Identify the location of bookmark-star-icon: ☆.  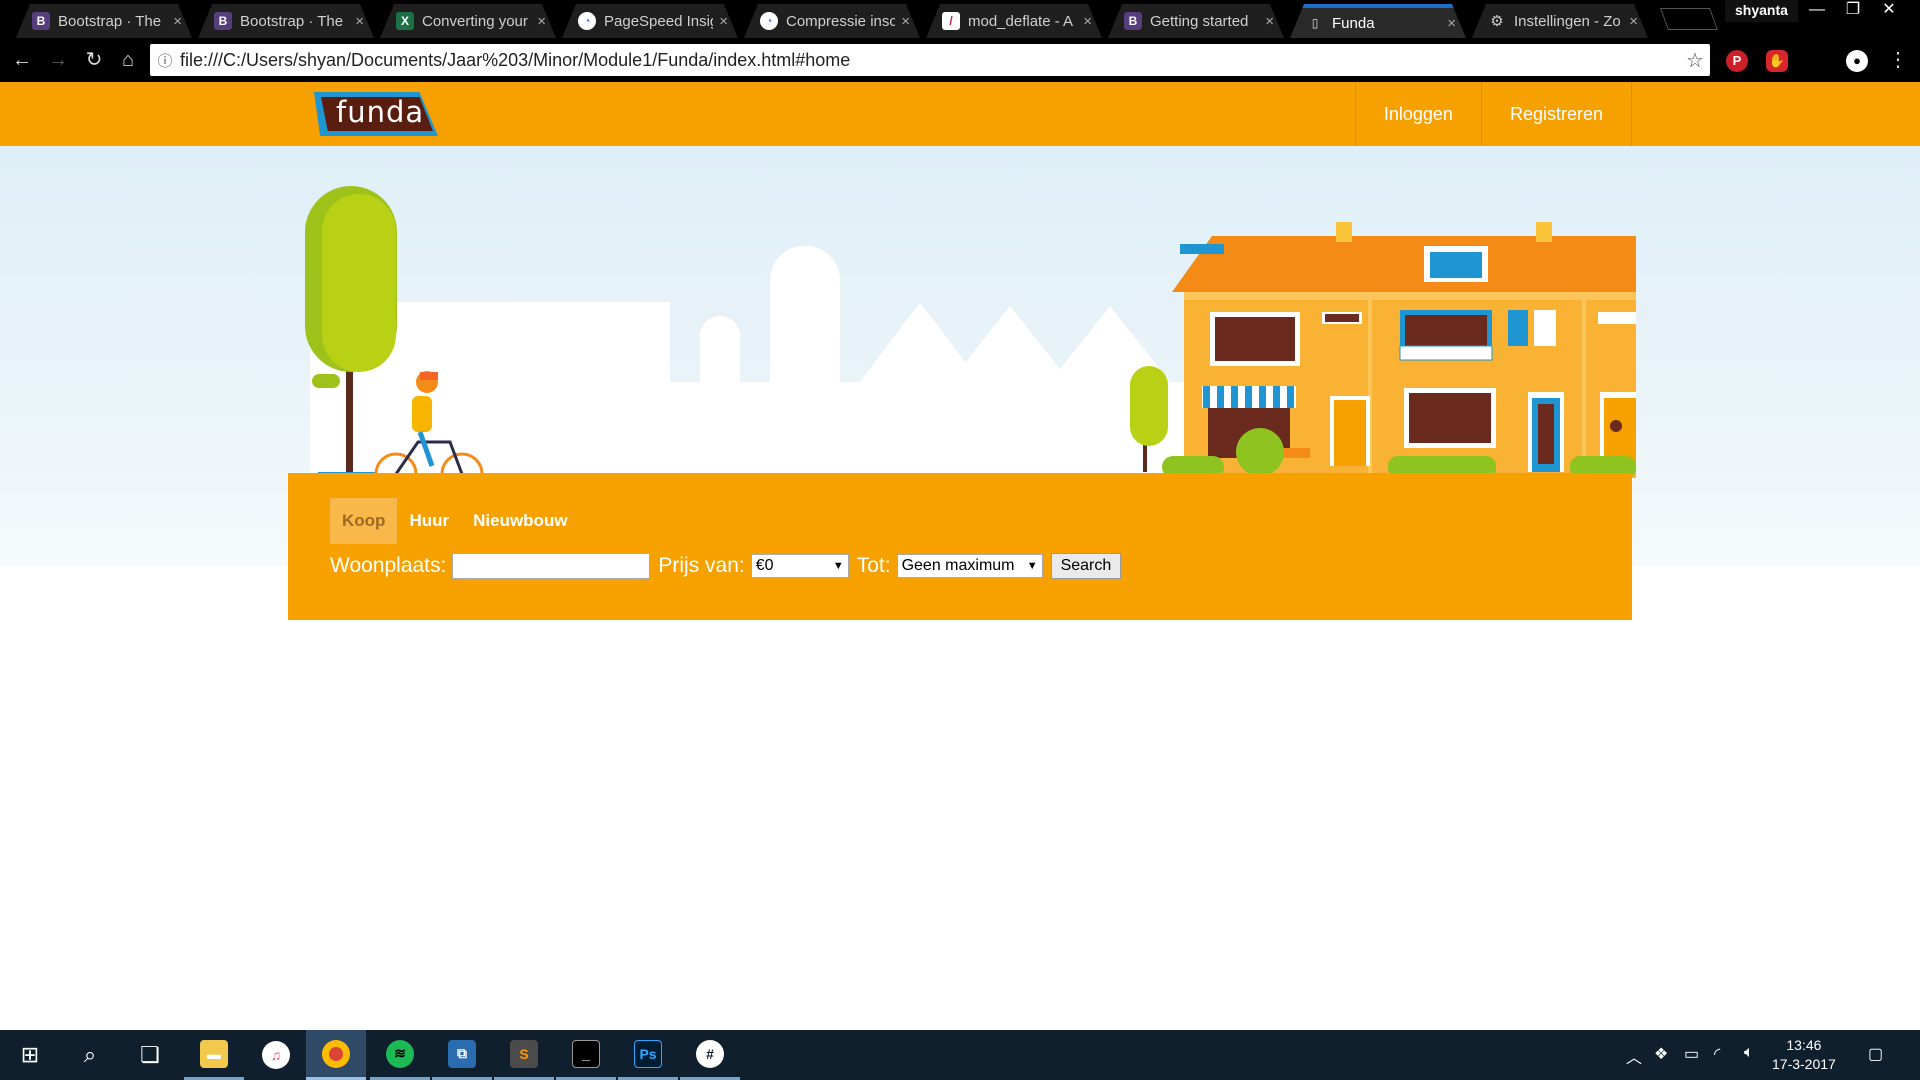
(1695, 60).